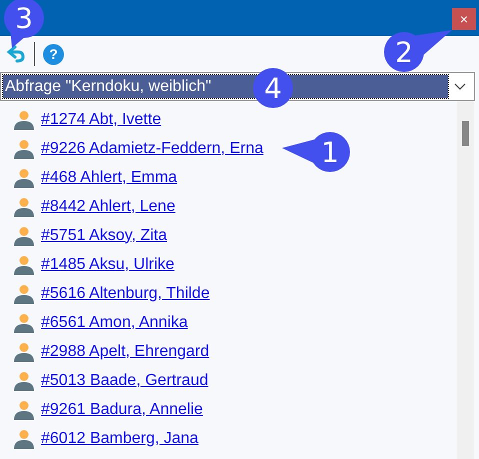 The image size is (479, 459). I want to click on person-link: #1274 Abt, Ivette, so click(101, 119).